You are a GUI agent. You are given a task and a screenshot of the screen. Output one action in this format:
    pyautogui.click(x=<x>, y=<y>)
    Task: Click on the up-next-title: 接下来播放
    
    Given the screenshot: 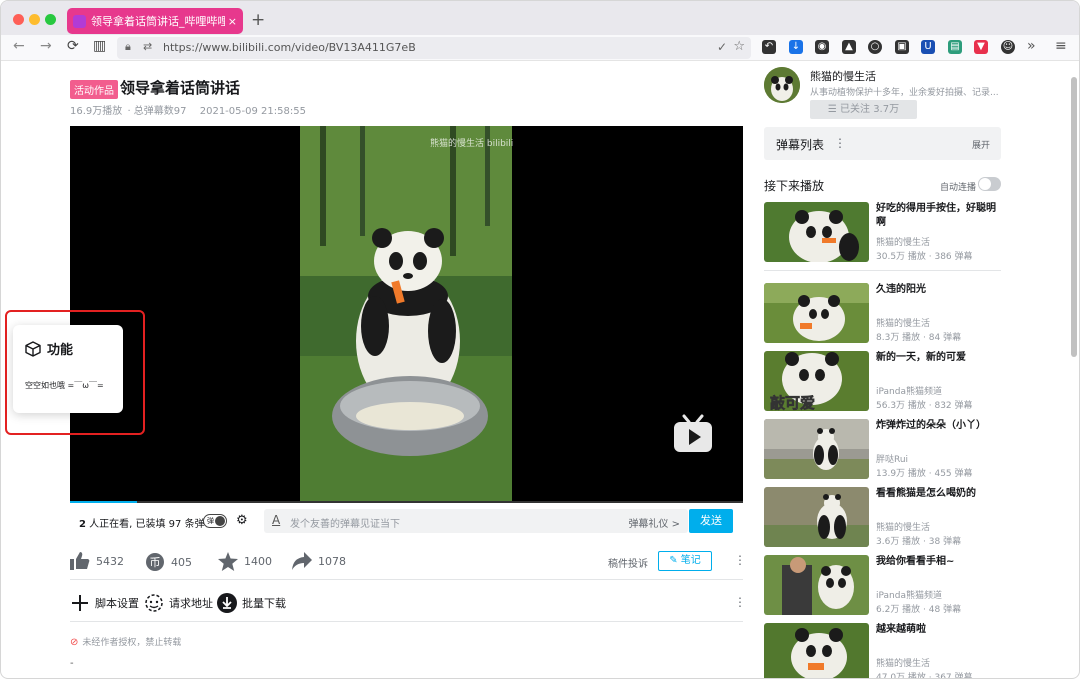 What is the action you would take?
    pyautogui.click(x=794, y=186)
    